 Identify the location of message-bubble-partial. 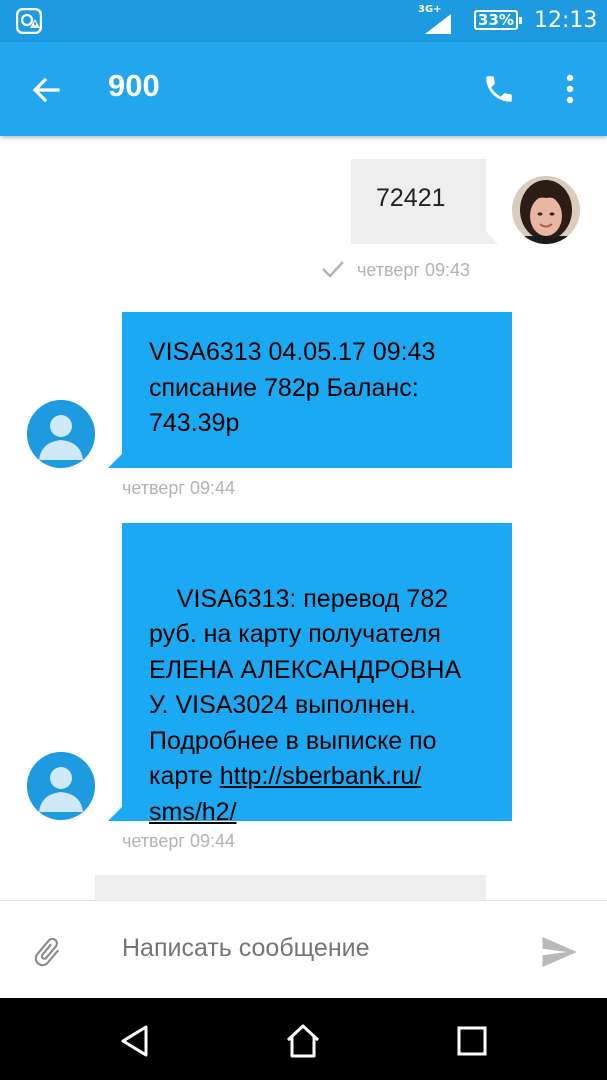
(290, 887).